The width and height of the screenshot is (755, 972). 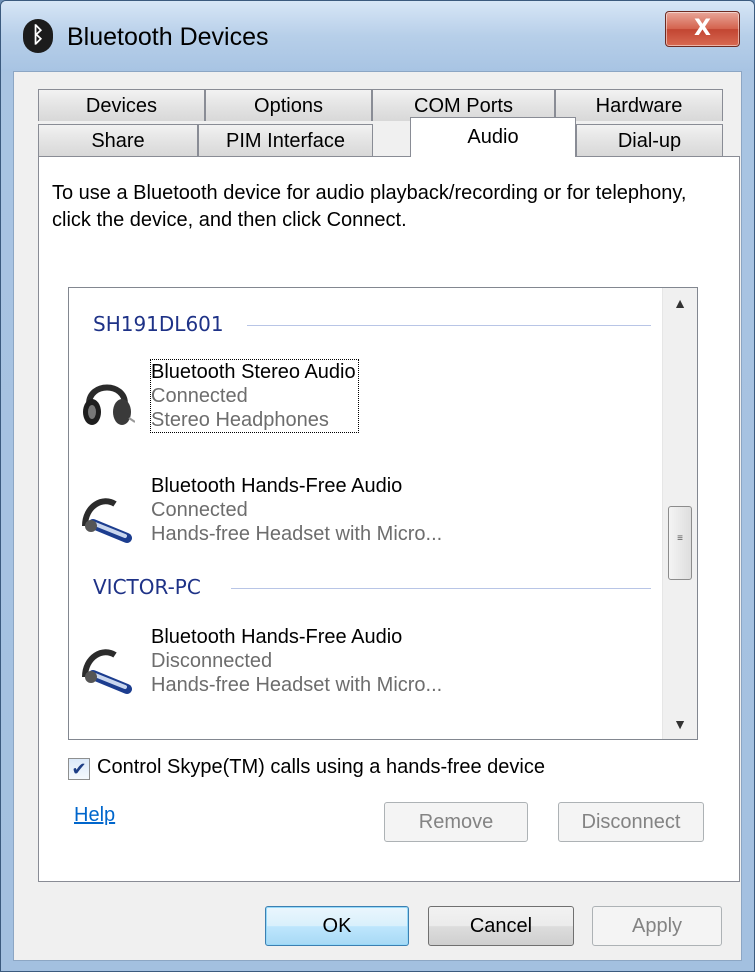 What do you see at coordinates (94, 815) in the screenshot?
I see `help-link: Help` at bounding box center [94, 815].